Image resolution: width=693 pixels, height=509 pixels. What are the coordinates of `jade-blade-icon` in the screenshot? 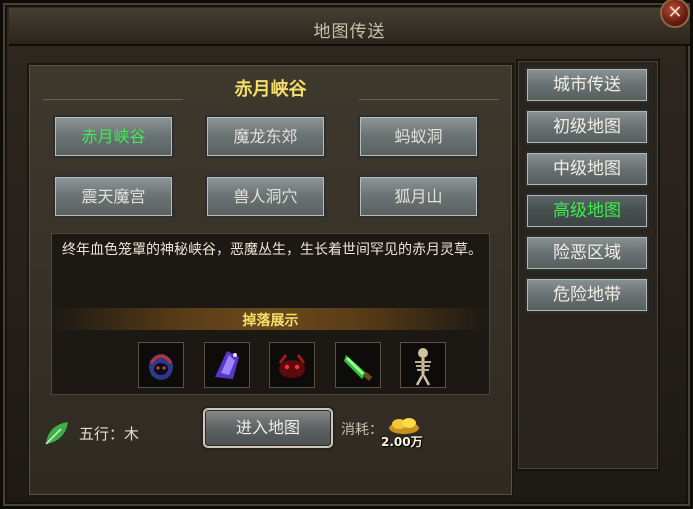 It's located at (358, 368).